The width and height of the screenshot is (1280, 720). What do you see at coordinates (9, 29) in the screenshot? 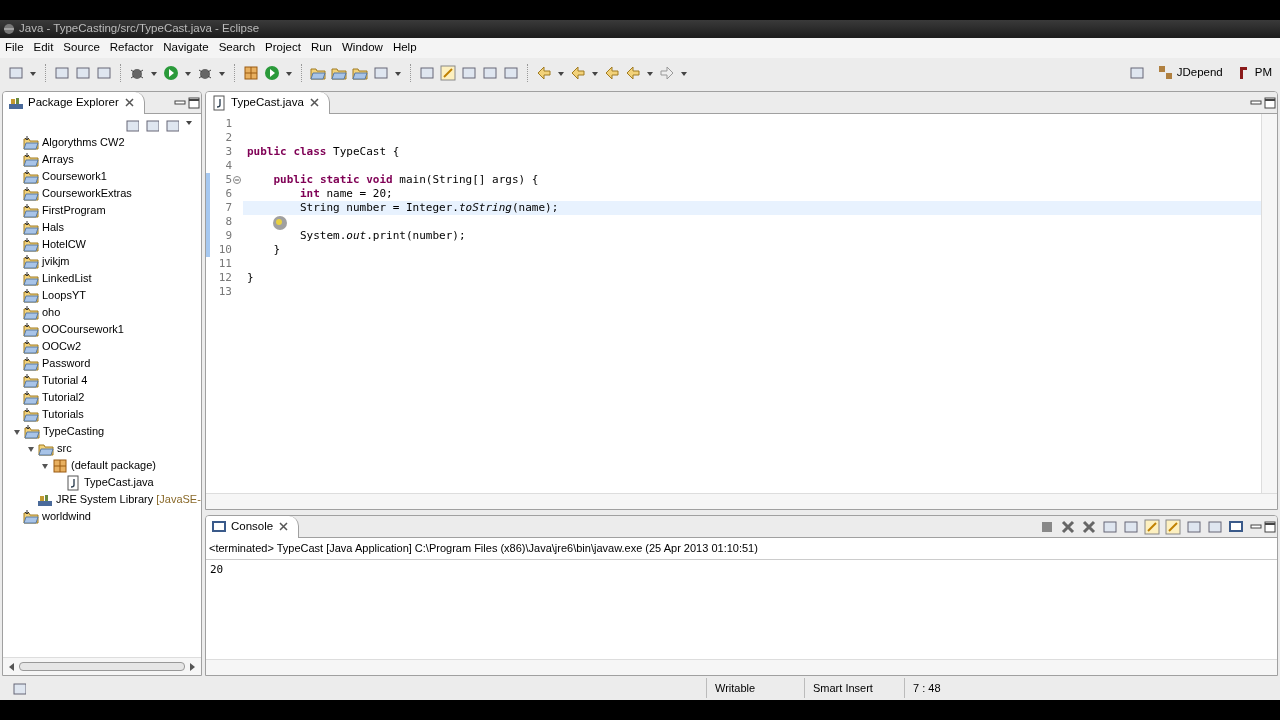
I see `eclipse-icon` at bounding box center [9, 29].